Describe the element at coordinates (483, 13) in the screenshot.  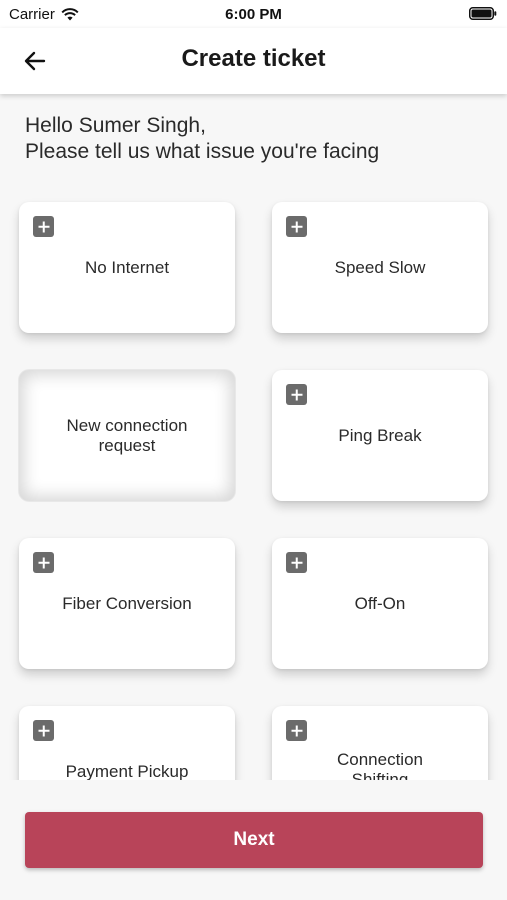
I see `battery-icon` at that location.